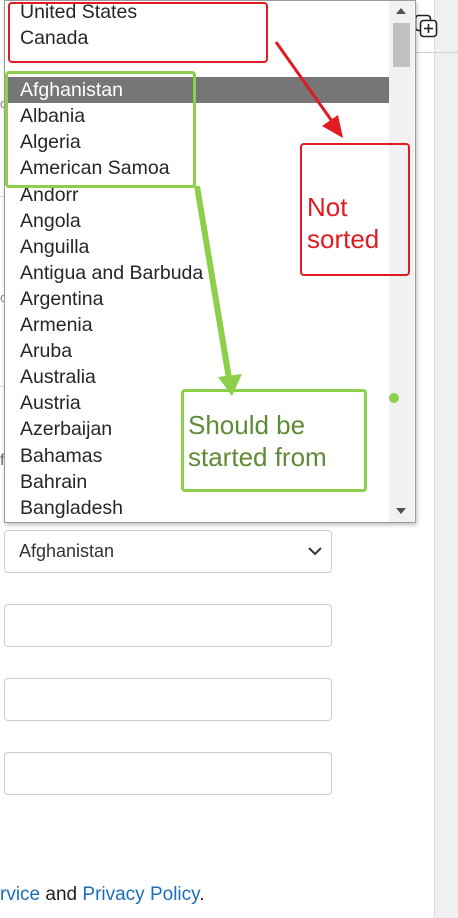 The height and width of the screenshot is (918, 458). I want to click on terms-text: rvice and Privacy Policy., so click(102, 895).